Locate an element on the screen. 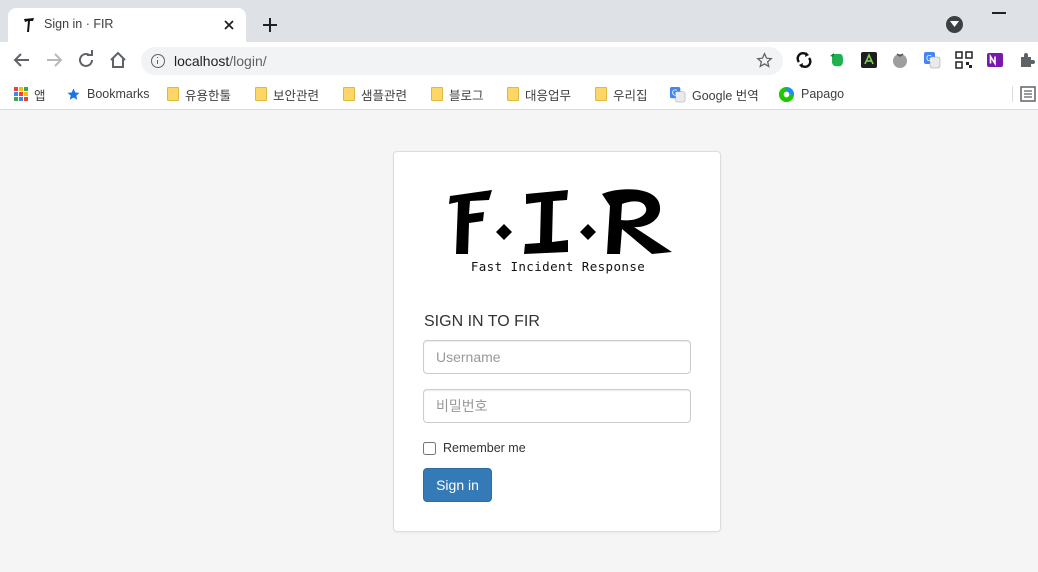  tab-title: Sign in · FIR is located at coordinates (79, 24).